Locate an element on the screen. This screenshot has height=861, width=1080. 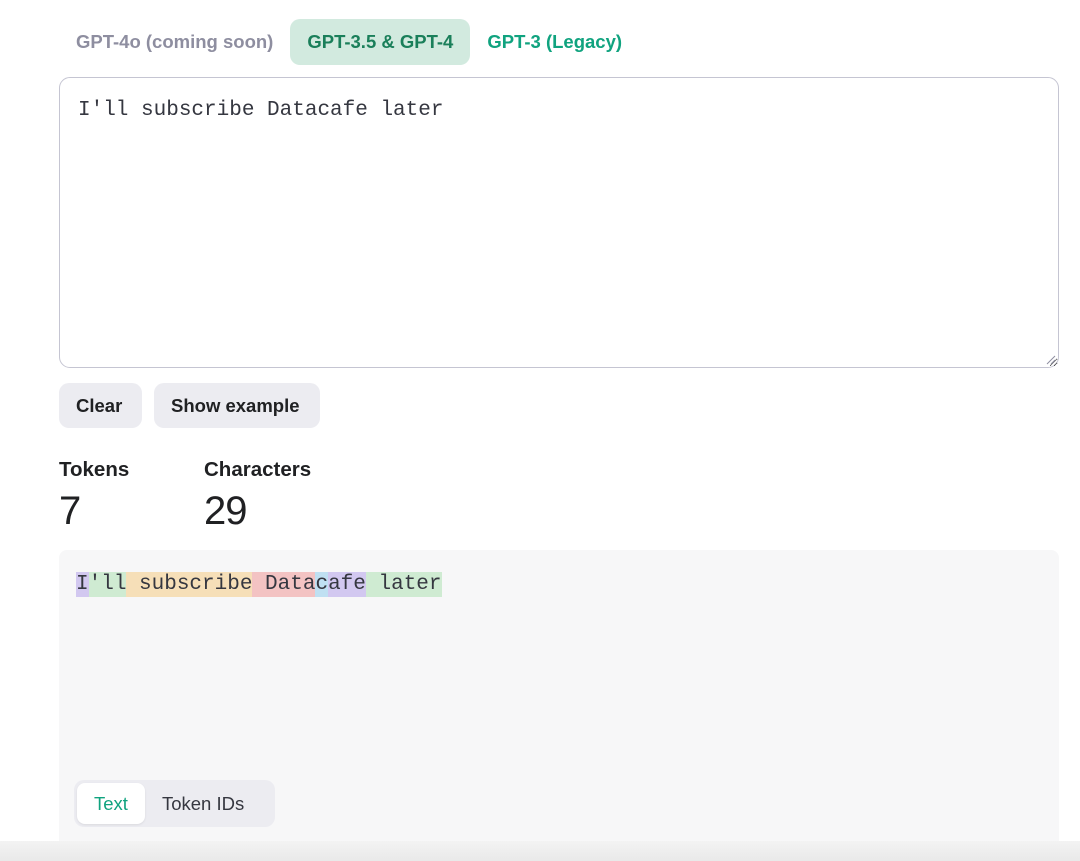
token-chip: I is located at coordinates (82, 584).